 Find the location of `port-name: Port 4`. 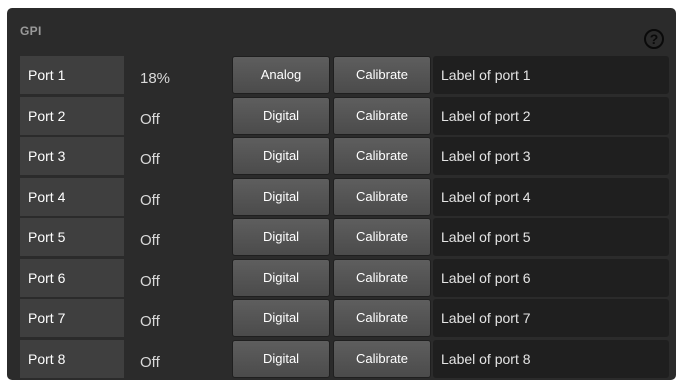

port-name: Port 4 is located at coordinates (72, 196).